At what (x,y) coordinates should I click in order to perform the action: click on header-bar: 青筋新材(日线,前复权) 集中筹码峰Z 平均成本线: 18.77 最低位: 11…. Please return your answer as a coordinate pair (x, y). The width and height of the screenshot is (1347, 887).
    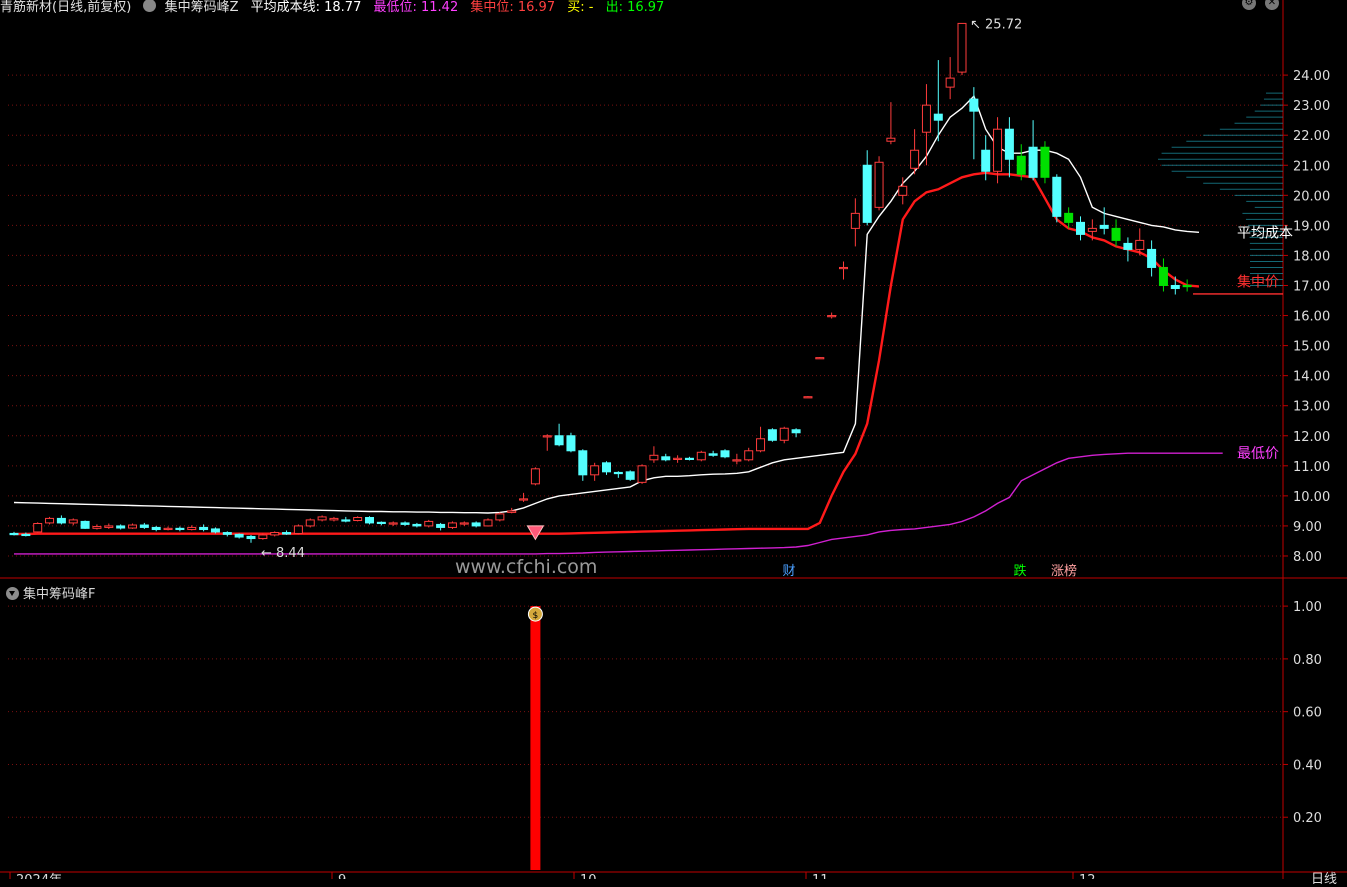
    Looking at the image, I should click on (336, 7).